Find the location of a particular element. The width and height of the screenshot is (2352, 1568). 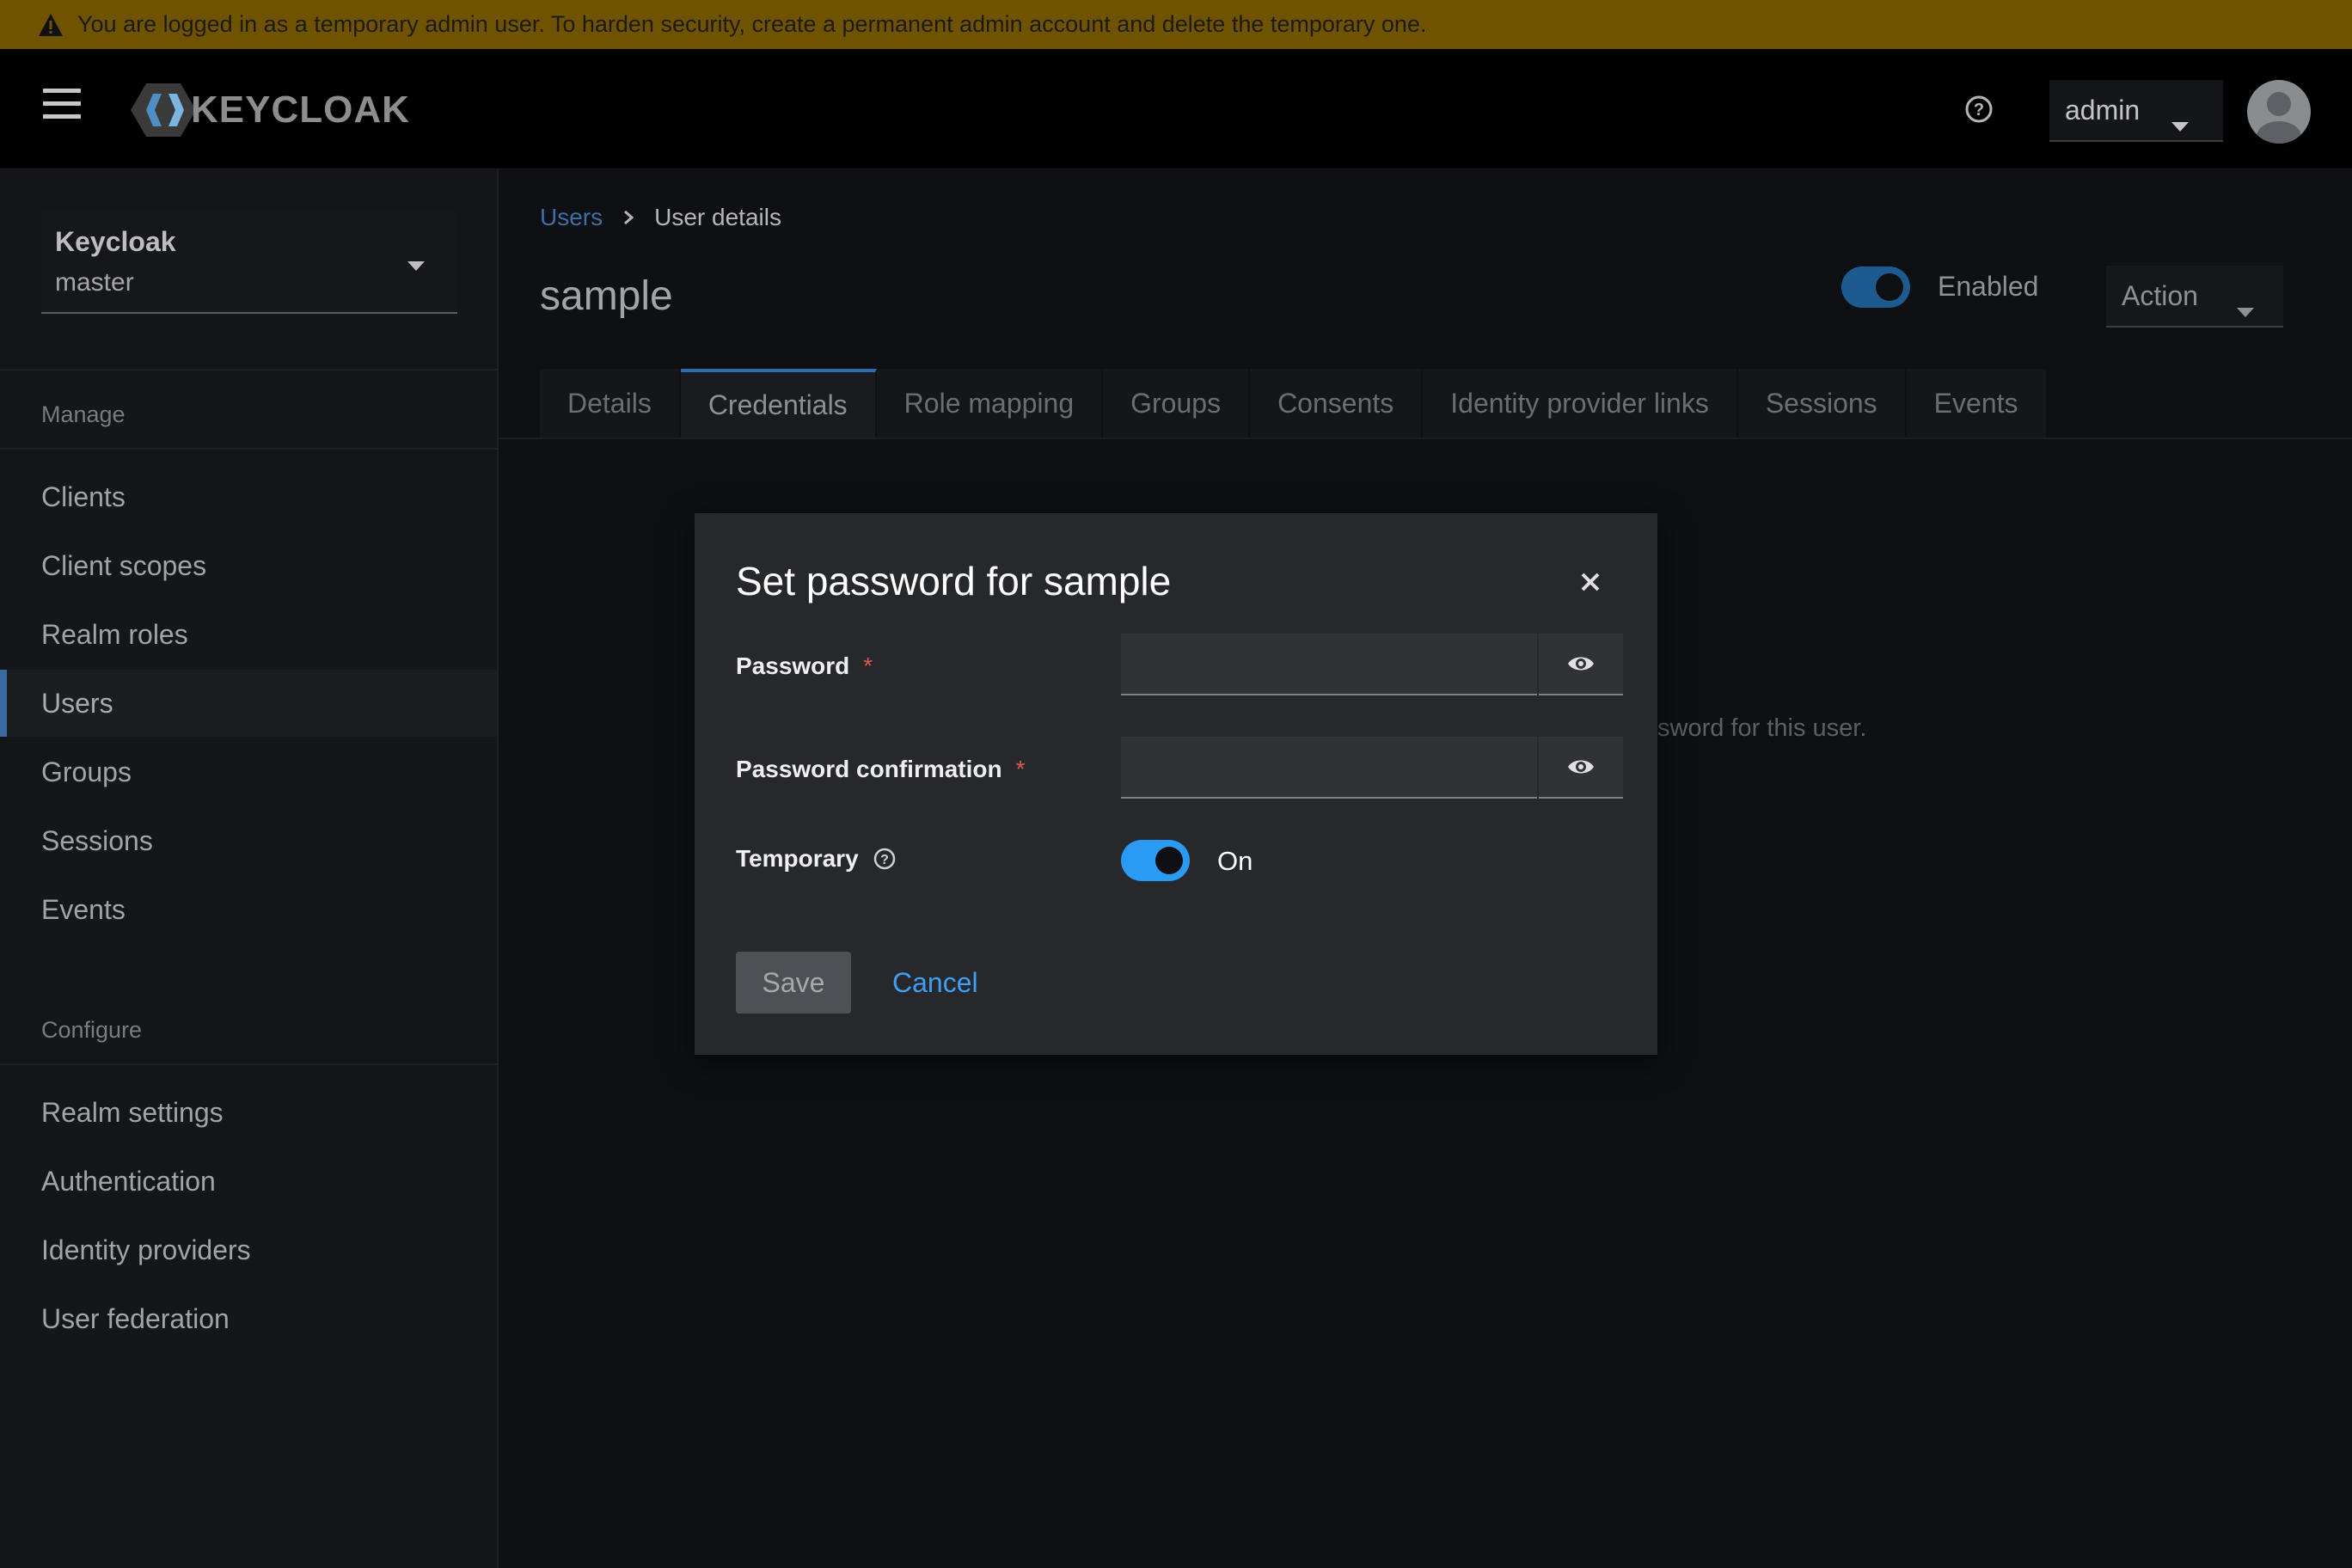

realm-value: master is located at coordinates (94, 282).